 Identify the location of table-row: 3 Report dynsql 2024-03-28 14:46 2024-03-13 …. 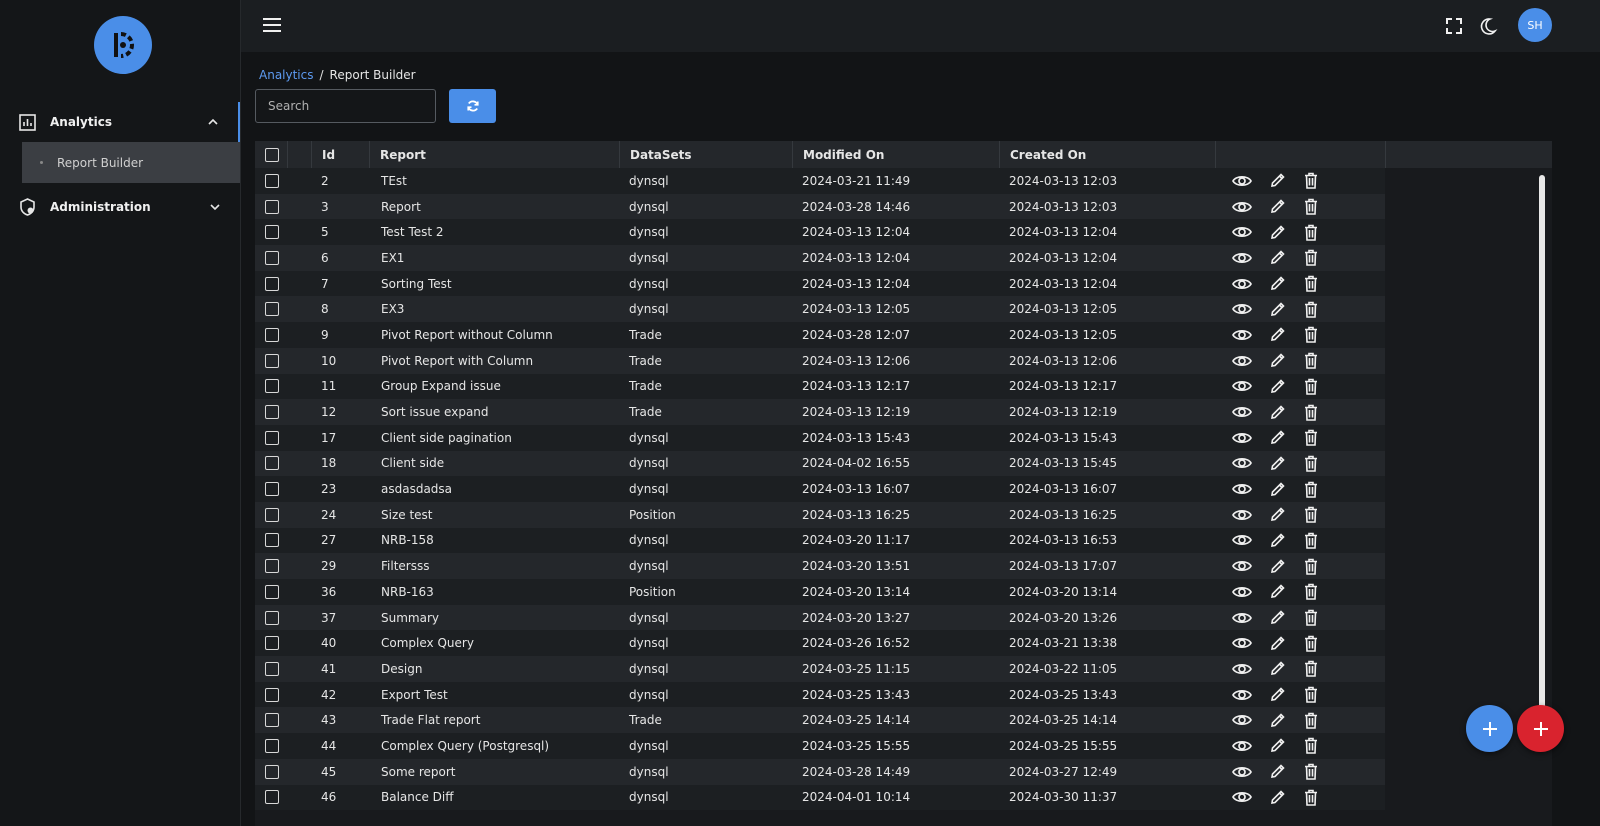
(820, 206).